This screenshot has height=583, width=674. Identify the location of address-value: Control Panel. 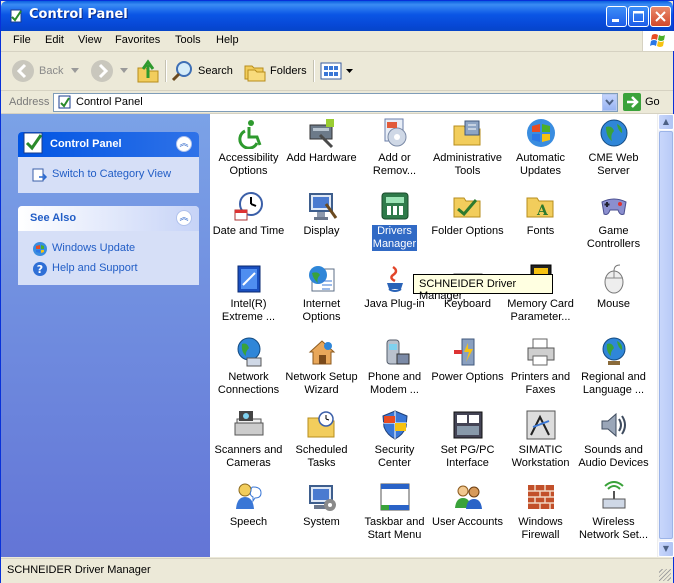
(109, 102).